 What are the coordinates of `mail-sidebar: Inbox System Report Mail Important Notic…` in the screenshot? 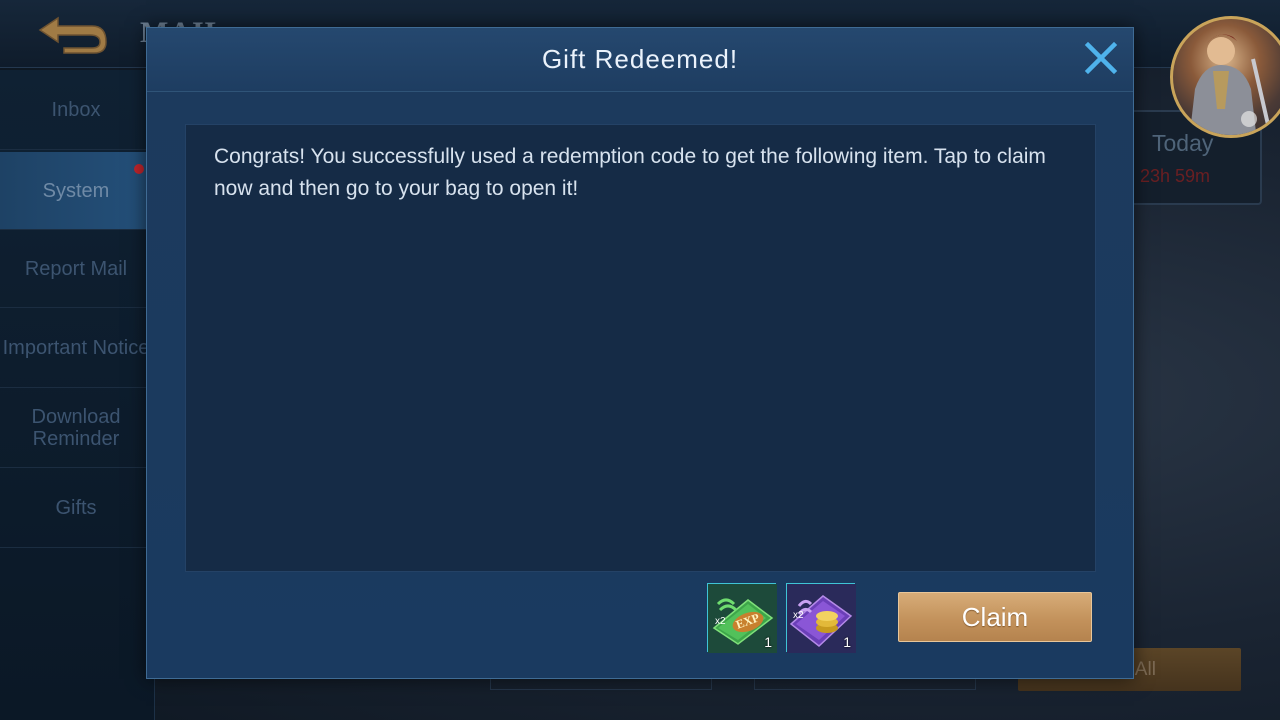 It's located at (77, 395).